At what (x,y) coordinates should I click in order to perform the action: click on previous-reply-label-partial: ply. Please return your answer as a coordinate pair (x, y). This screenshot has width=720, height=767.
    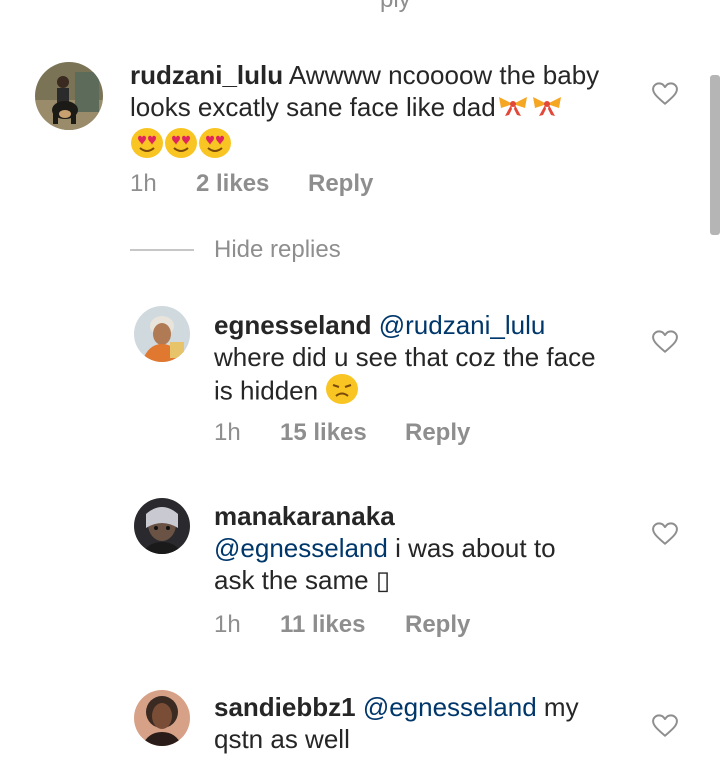
    Looking at the image, I should click on (395, 7).